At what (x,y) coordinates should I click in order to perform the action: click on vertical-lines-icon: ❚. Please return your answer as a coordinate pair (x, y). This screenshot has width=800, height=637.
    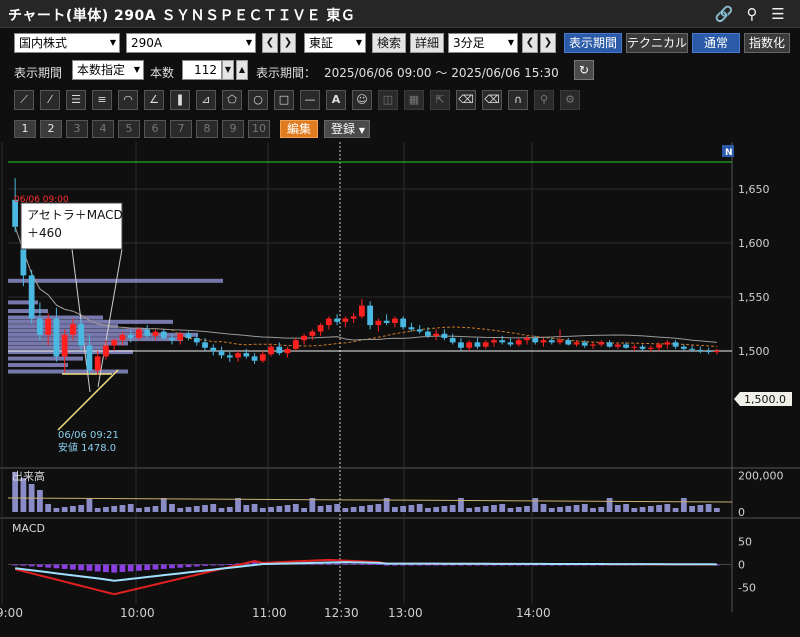
    Looking at the image, I should click on (180, 100).